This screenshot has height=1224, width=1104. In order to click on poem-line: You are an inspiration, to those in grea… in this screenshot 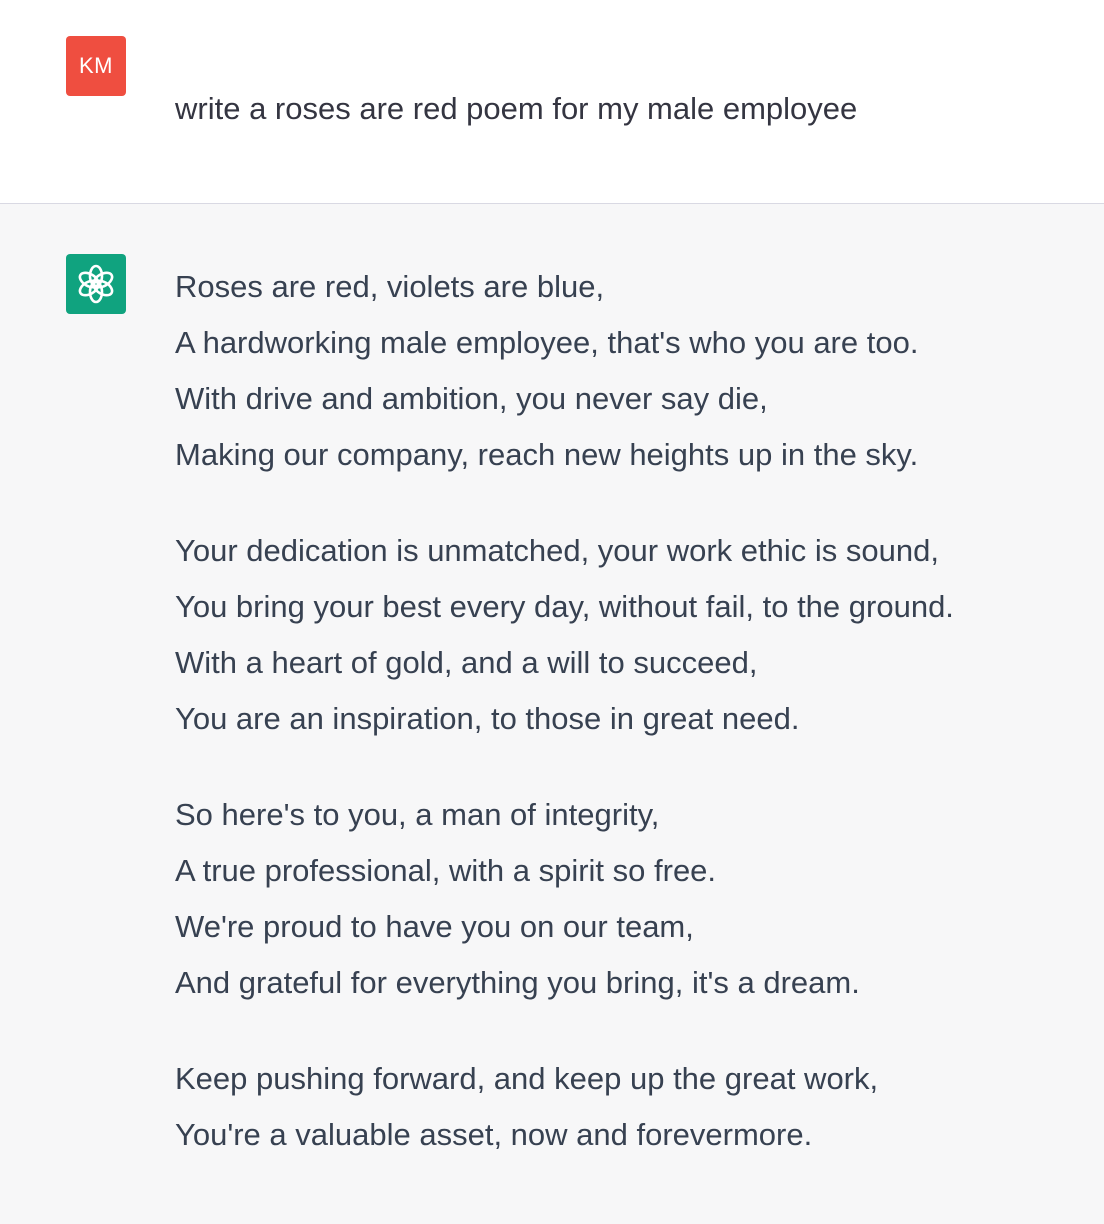, I will do `click(487, 718)`.